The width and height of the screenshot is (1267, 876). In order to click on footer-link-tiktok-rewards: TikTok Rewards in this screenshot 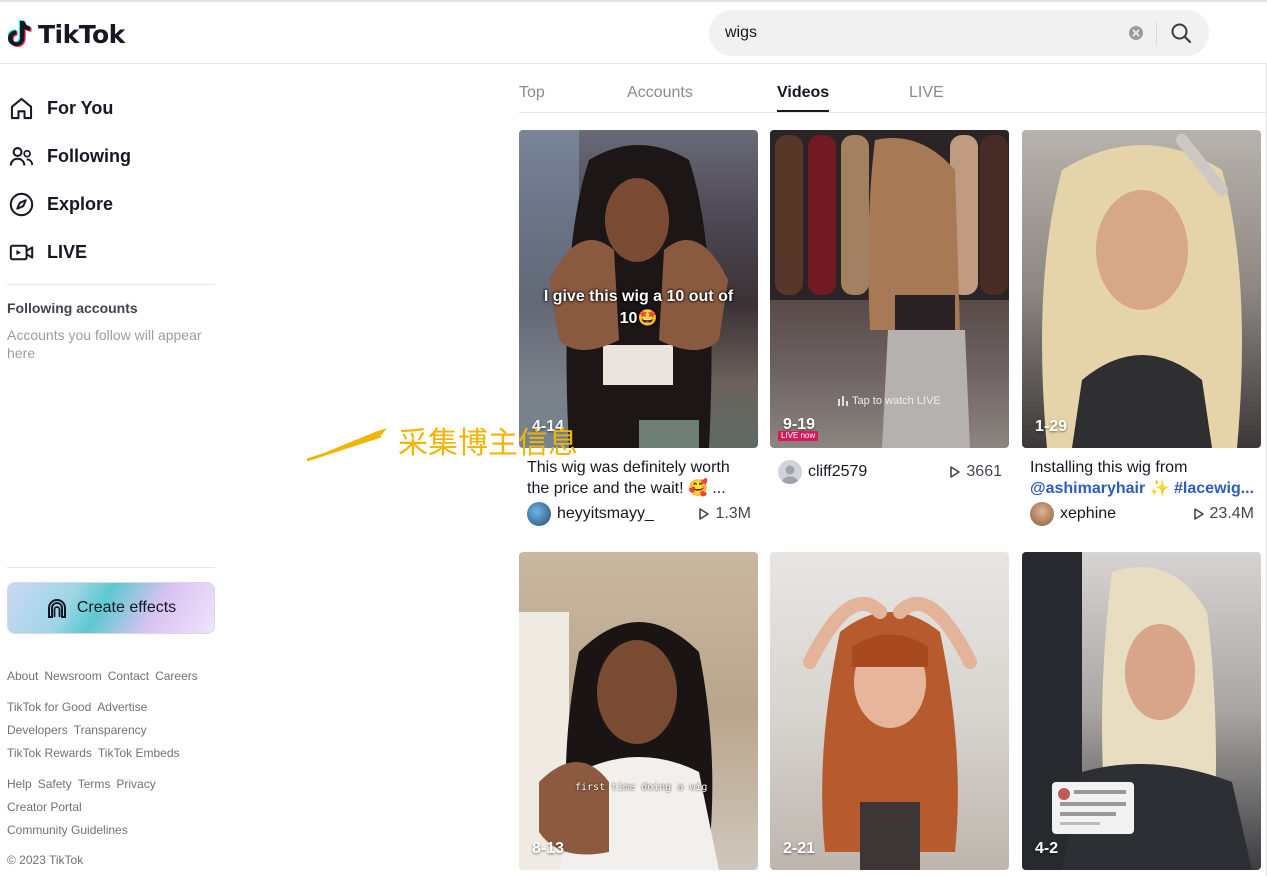, I will do `click(49, 753)`.